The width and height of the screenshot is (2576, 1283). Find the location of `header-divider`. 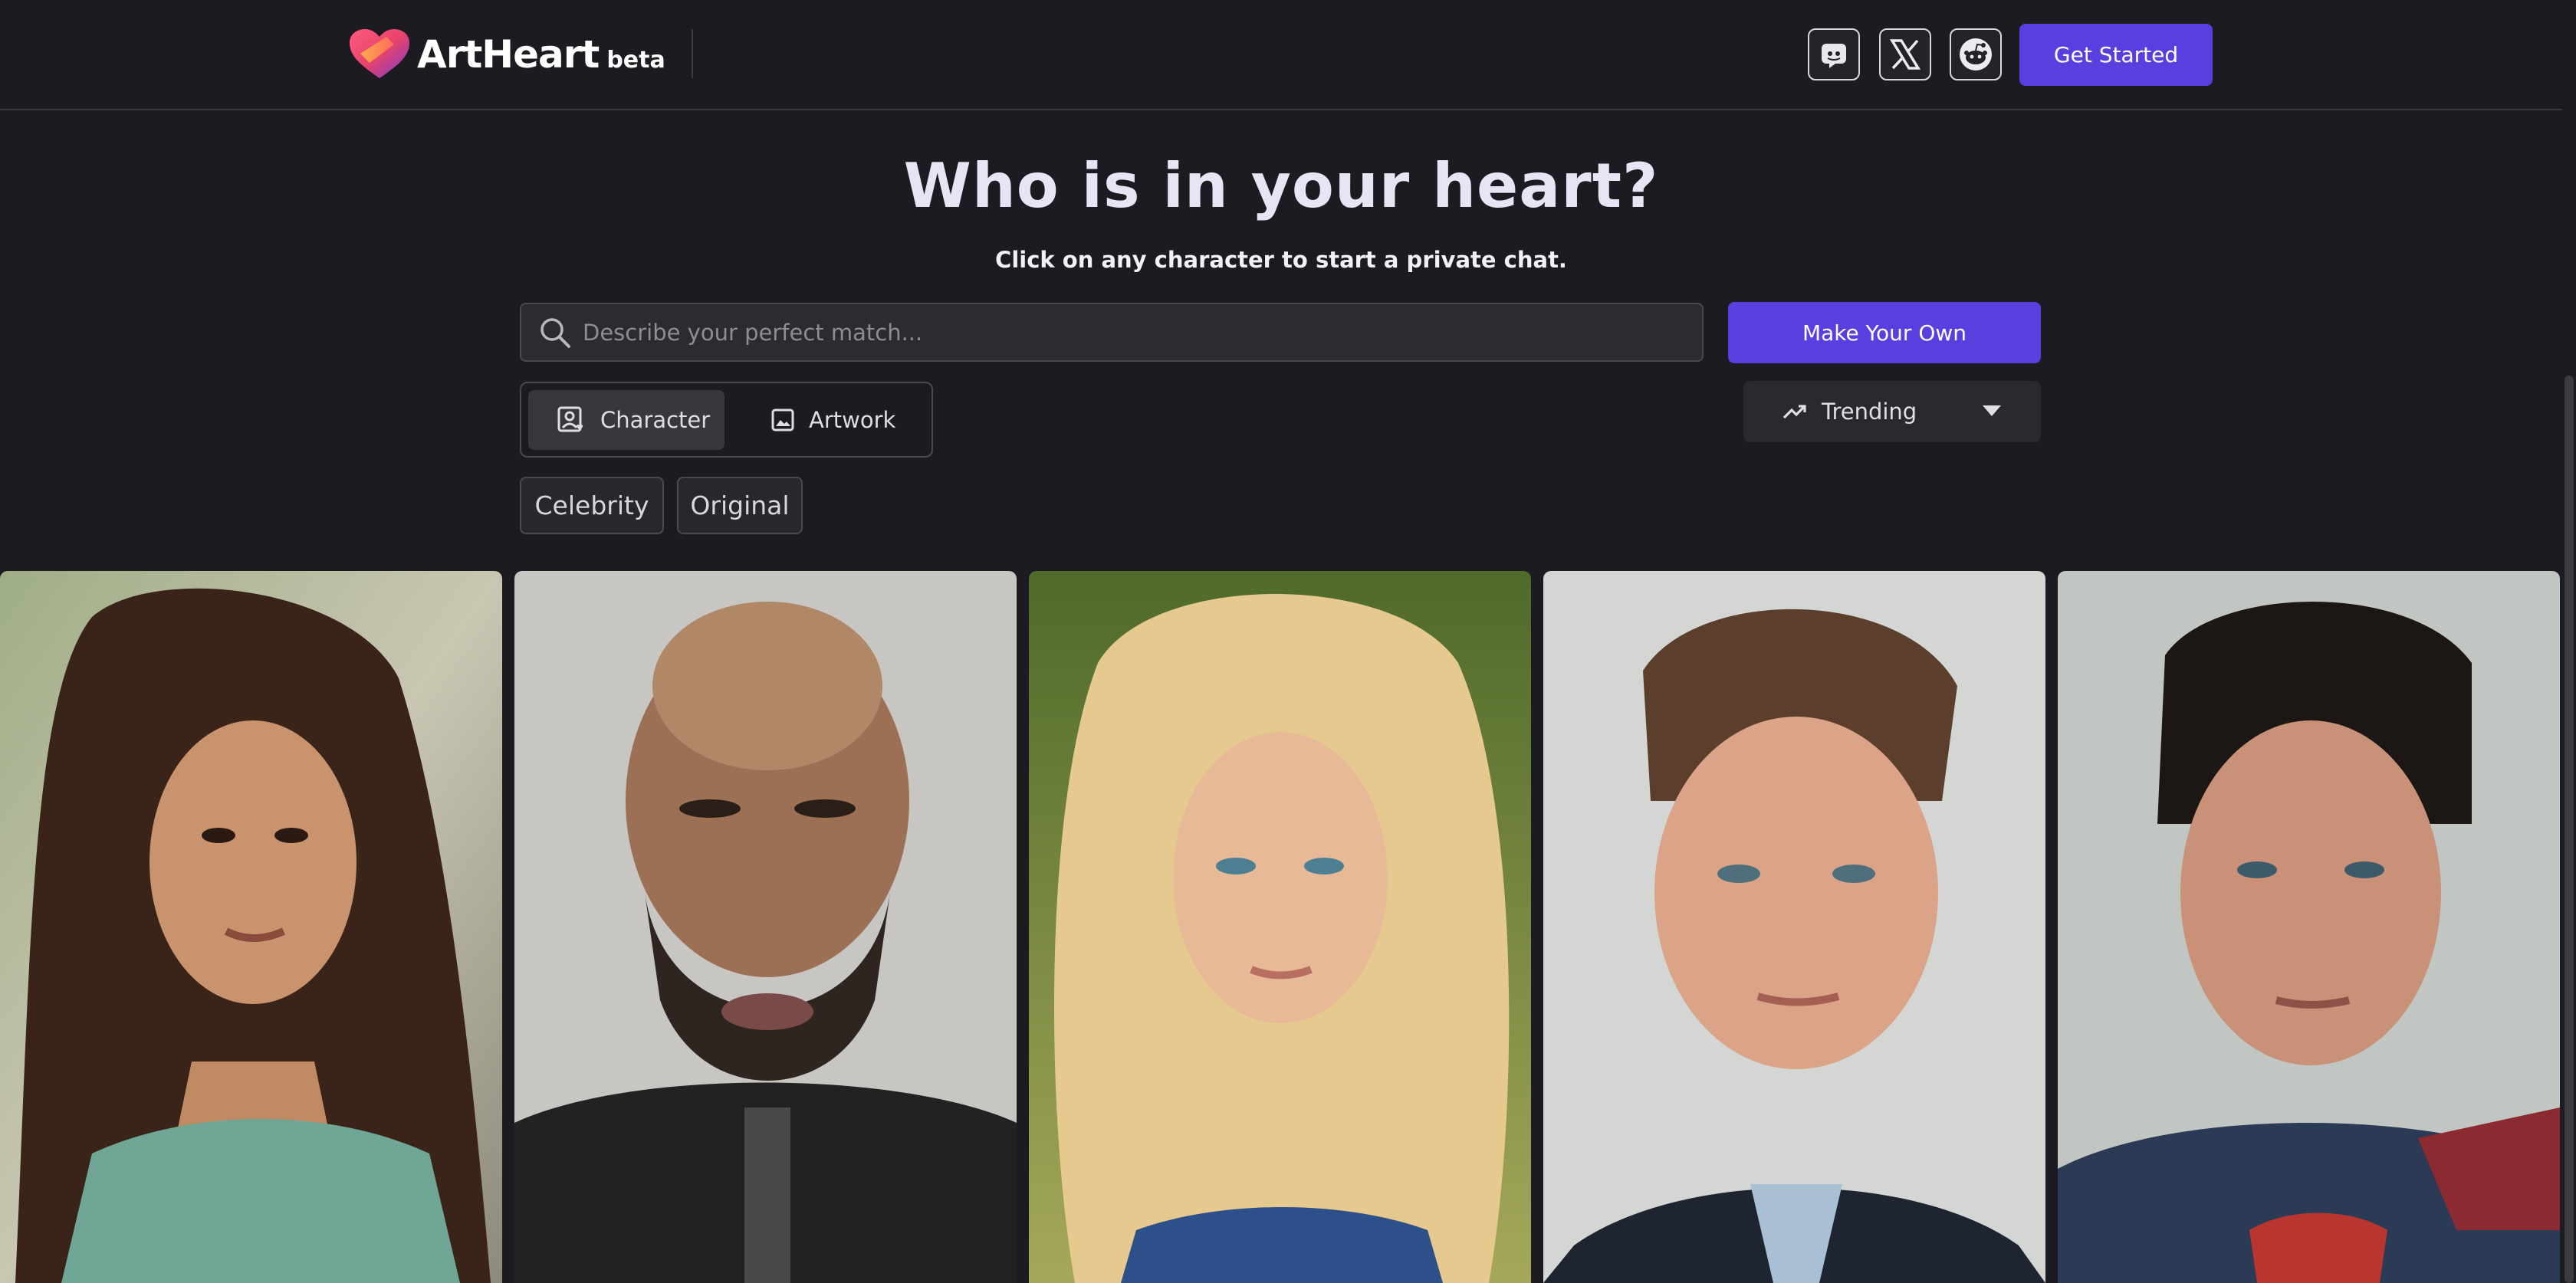

header-divider is located at coordinates (692, 53).